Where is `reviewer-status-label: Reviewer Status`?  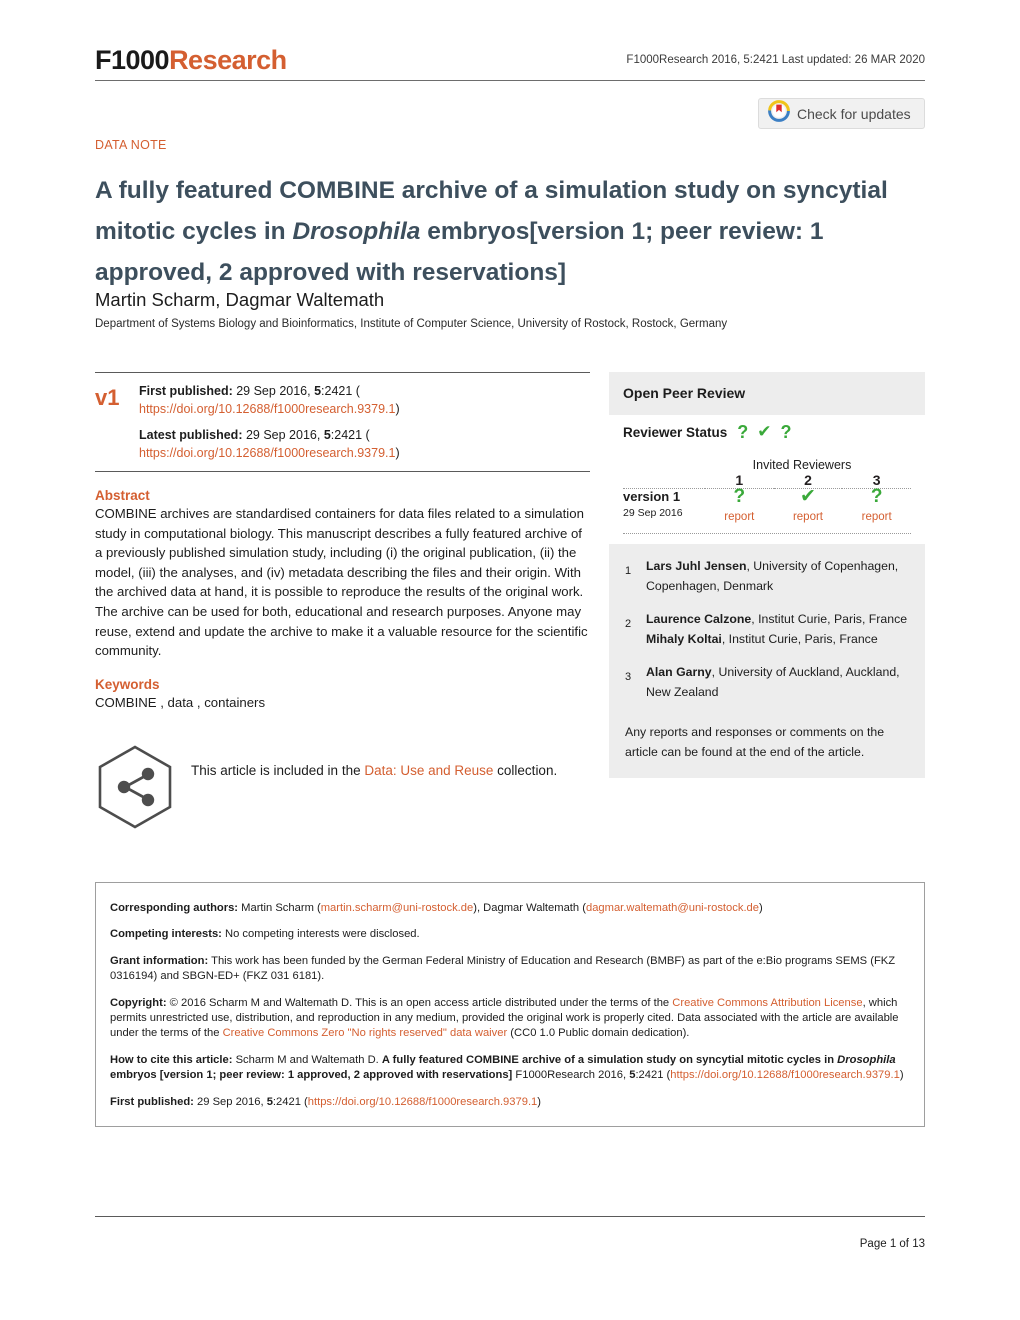
reviewer-status-label: Reviewer Status is located at coordinates (675, 432).